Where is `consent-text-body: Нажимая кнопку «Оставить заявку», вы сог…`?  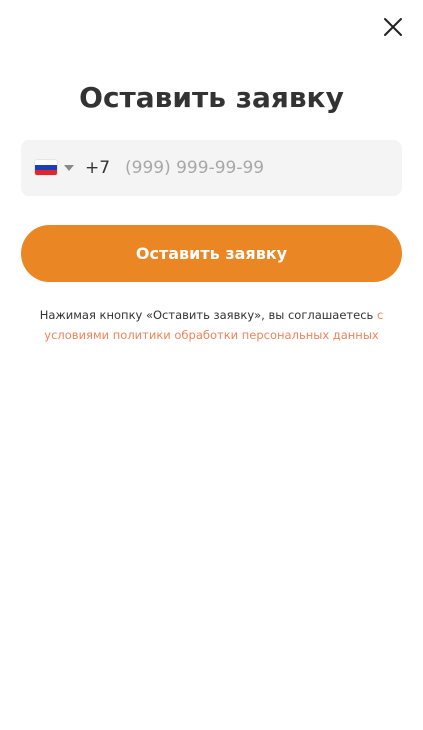 consent-text-body: Нажимая кнопку «Оставить заявку», вы сог… is located at coordinates (208, 315).